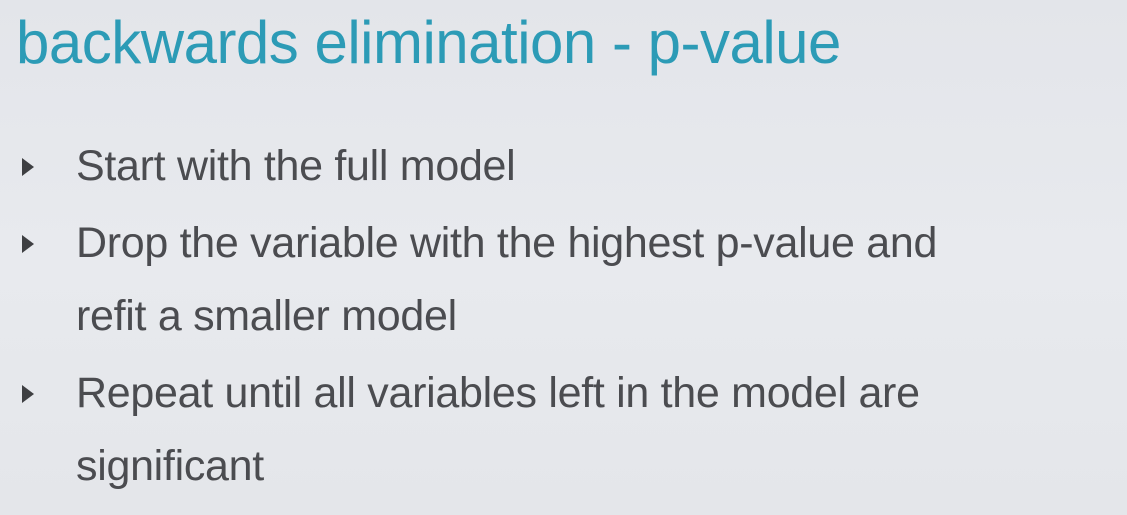 The width and height of the screenshot is (1127, 515). I want to click on bullet-text: Start with the full model, so click(296, 166).